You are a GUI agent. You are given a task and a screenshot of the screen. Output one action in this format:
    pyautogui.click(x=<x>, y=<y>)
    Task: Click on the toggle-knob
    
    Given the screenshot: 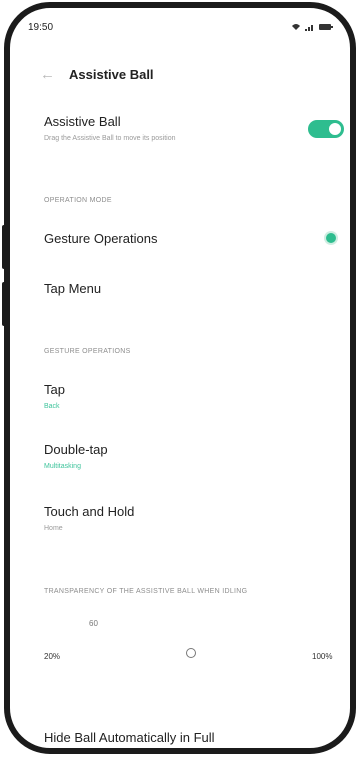 What is the action you would take?
    pyautogui.click(x=335, y=129)
    